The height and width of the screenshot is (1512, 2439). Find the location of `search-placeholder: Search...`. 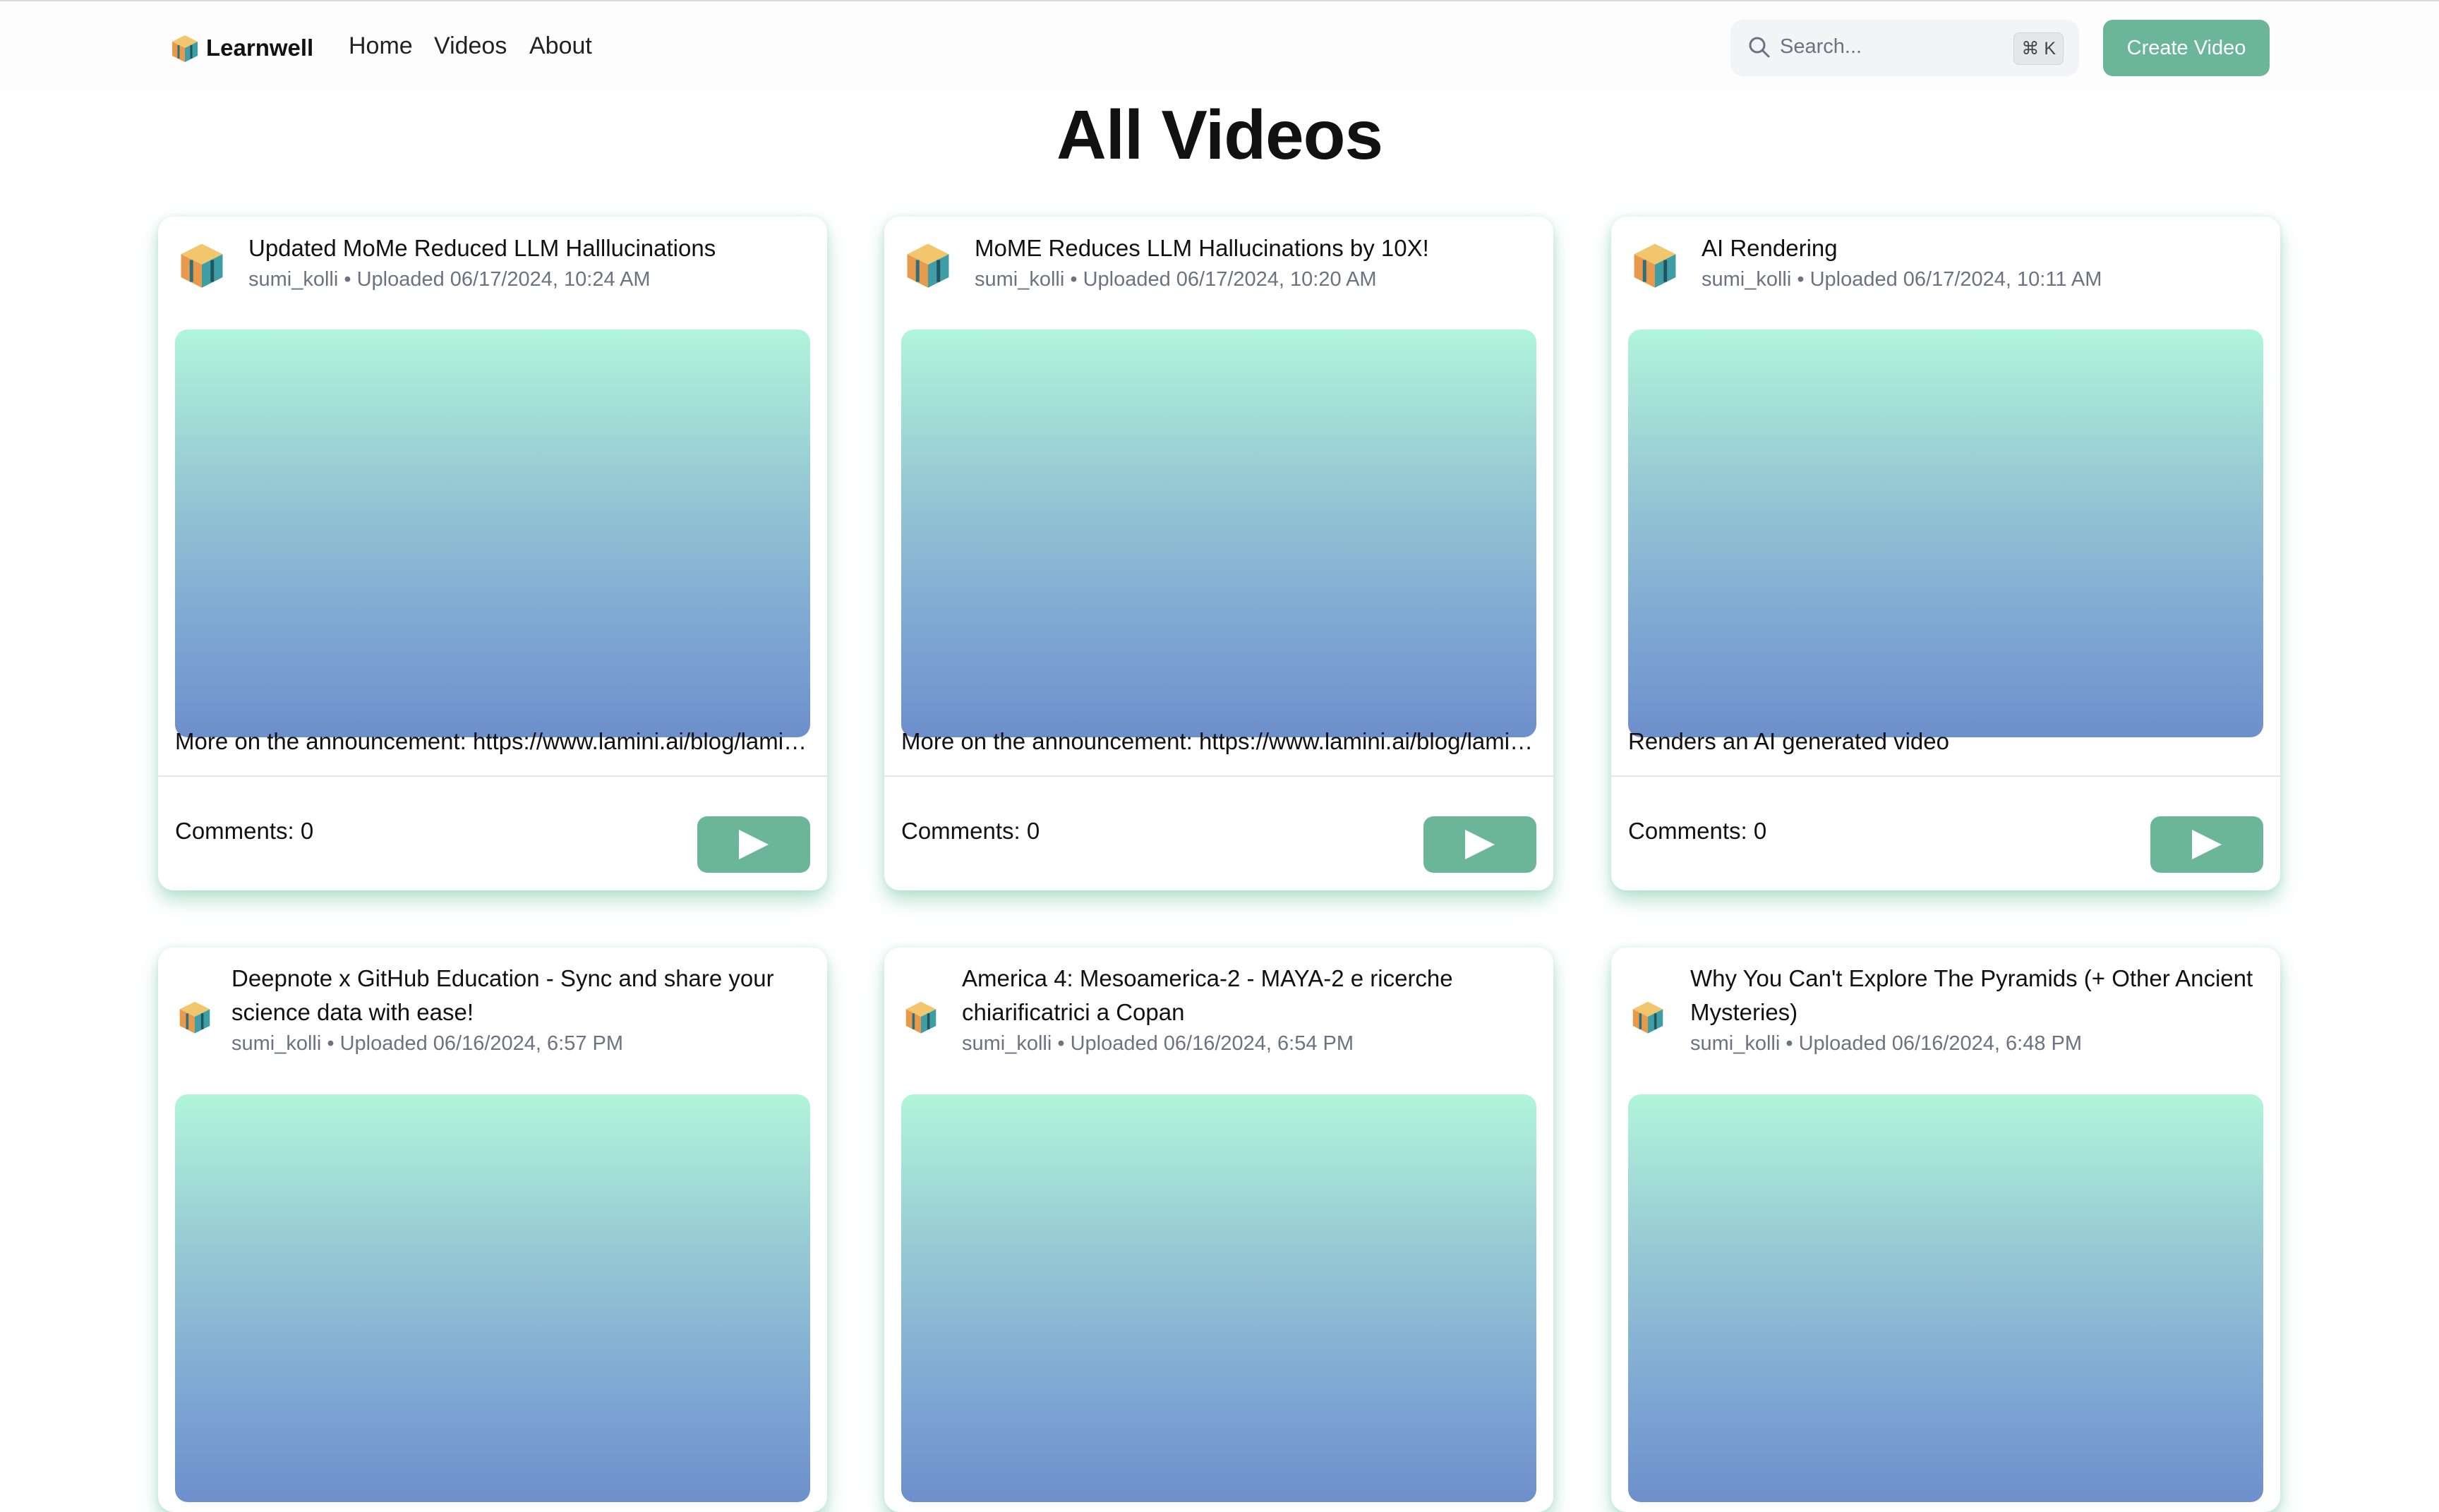

search-placeholder: Search... is located at coordinates (1821, 46).